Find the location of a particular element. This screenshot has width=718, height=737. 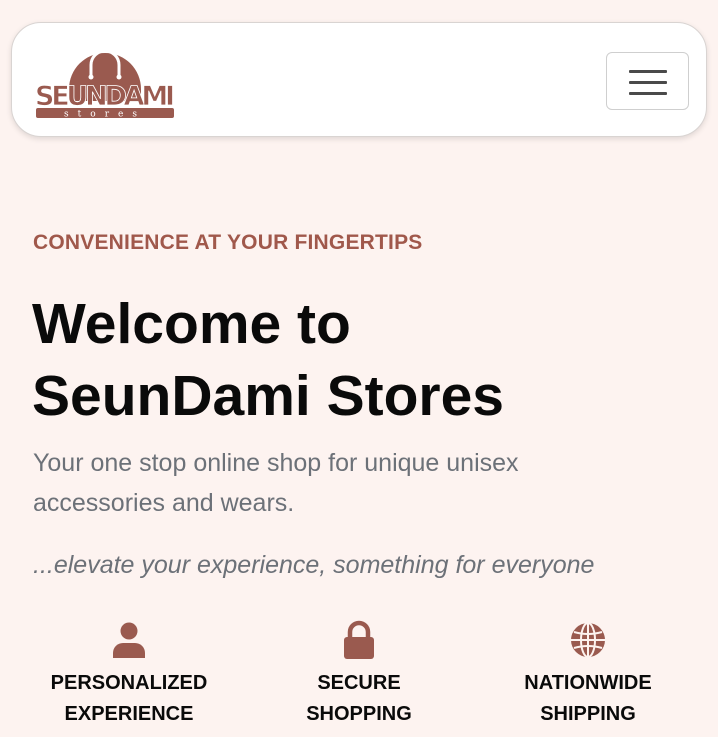

shopping-bag-logo-icon: SEUNDAMI stores is located at coordinates (105, 84).